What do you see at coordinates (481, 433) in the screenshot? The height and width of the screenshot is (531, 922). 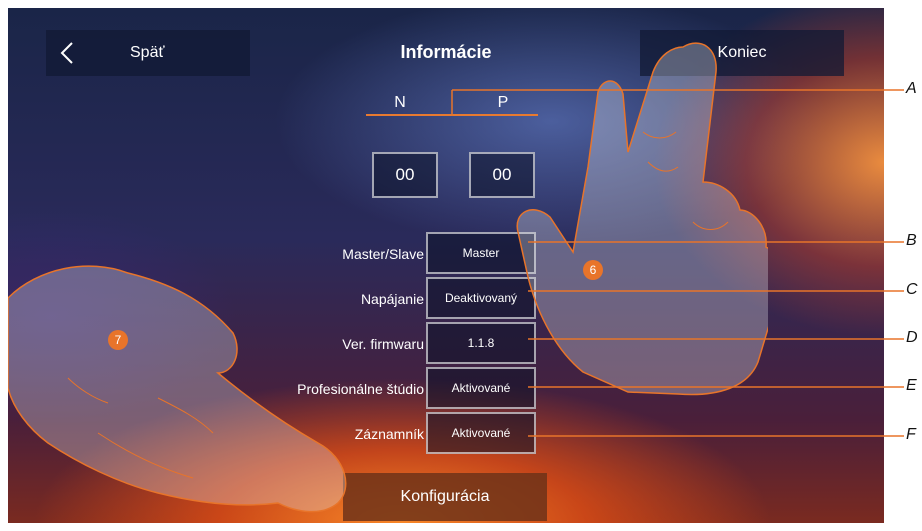 I see `answering-machine-value: Aktivované` at bounding box center [481, 433].